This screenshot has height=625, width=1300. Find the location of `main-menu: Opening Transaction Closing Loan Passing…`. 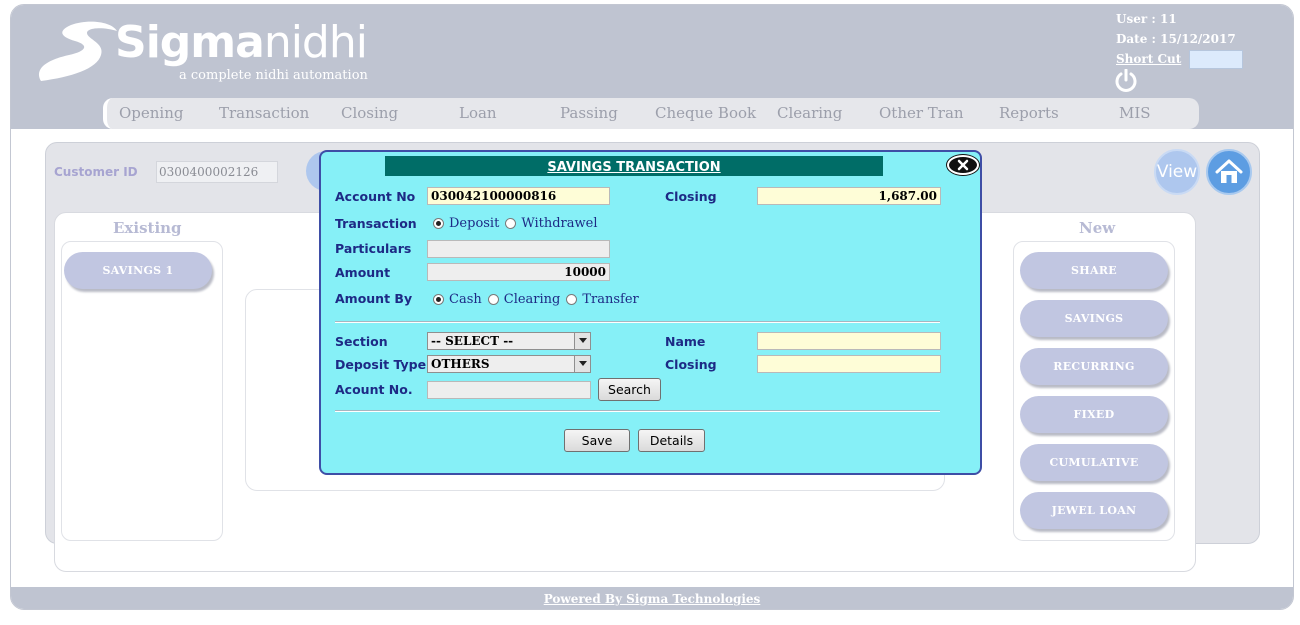

main-menu: Opening Transaction Closing Loan Passing… is located at coordinates (651, 113).